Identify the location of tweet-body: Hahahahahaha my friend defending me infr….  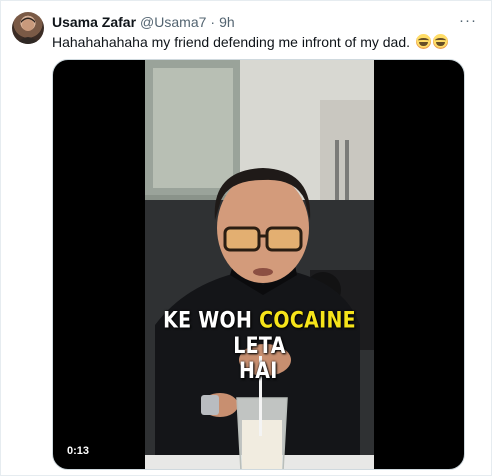
(231, 42).